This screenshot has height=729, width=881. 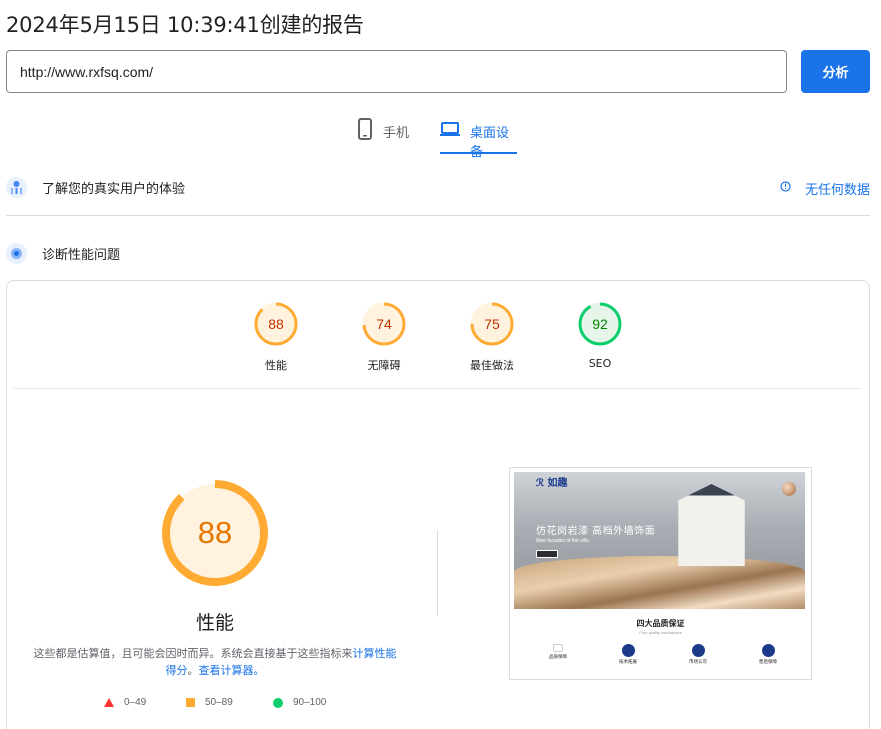 I want to click on lab-icon, so click(x=16, y=253).